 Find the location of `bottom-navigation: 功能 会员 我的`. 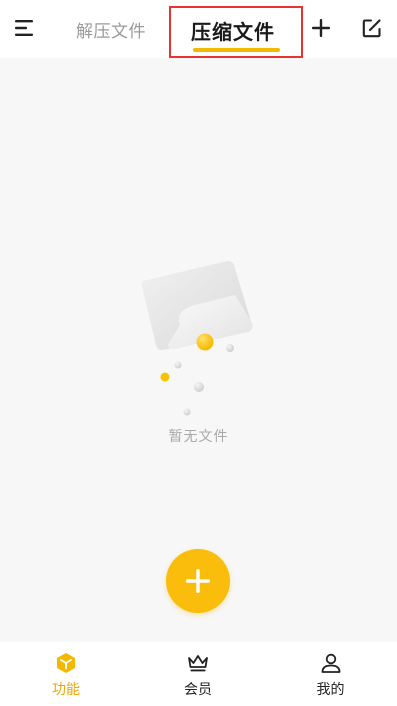

bottom-navigation: 功能 会员 我的 is located at coordinates (198, 674).